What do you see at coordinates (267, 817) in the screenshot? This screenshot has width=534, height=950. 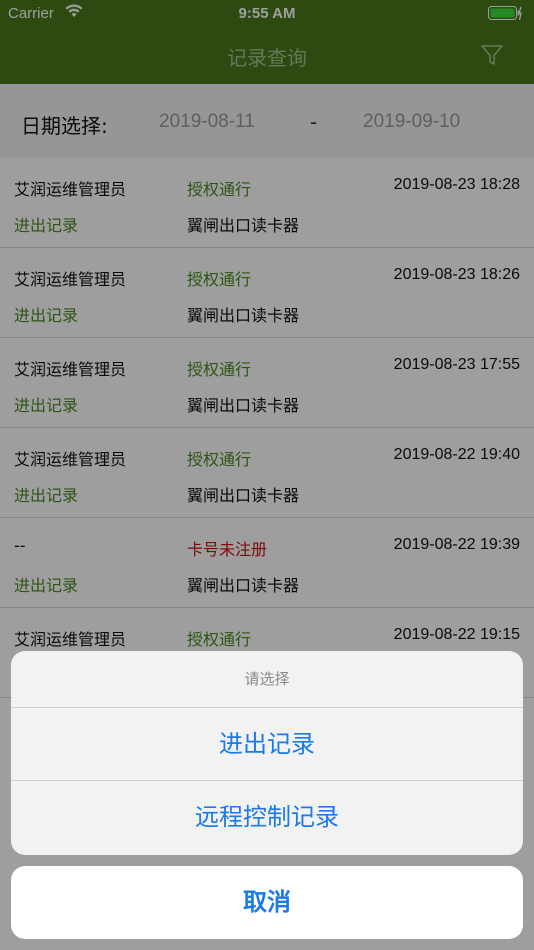 I see `option-remote-control-records: 远程控制记录` at bounding box center [267, 817].